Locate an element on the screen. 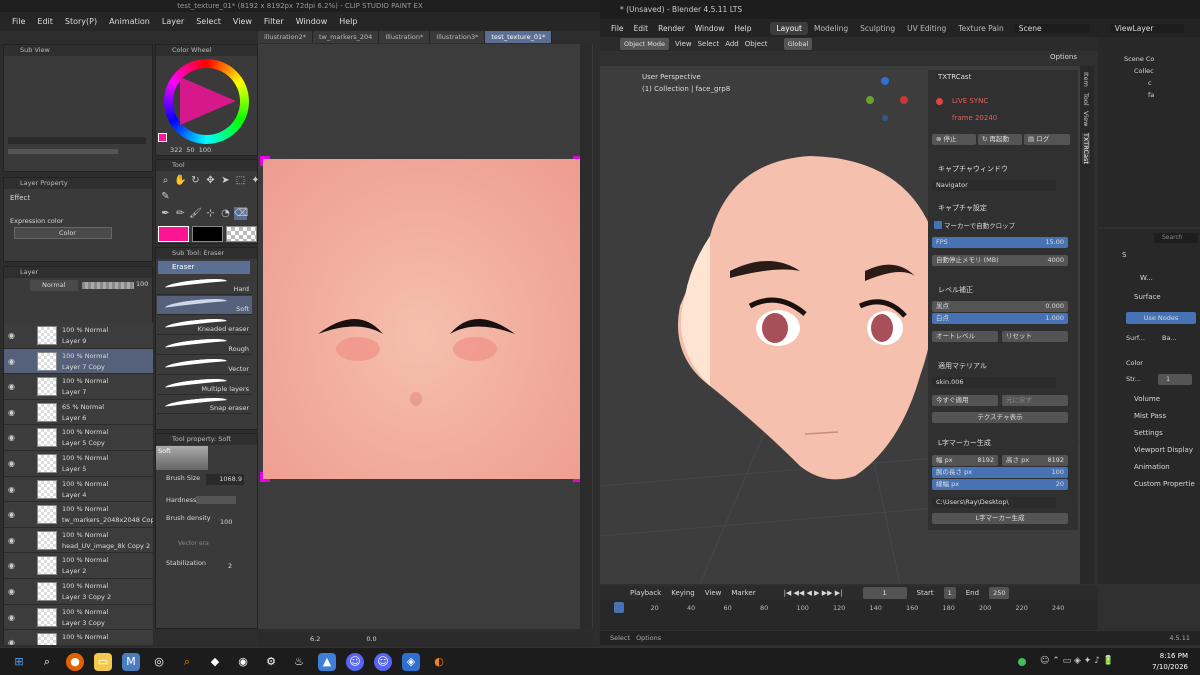  csp-menu-filter: Filter is located at coordinates (274, 21).